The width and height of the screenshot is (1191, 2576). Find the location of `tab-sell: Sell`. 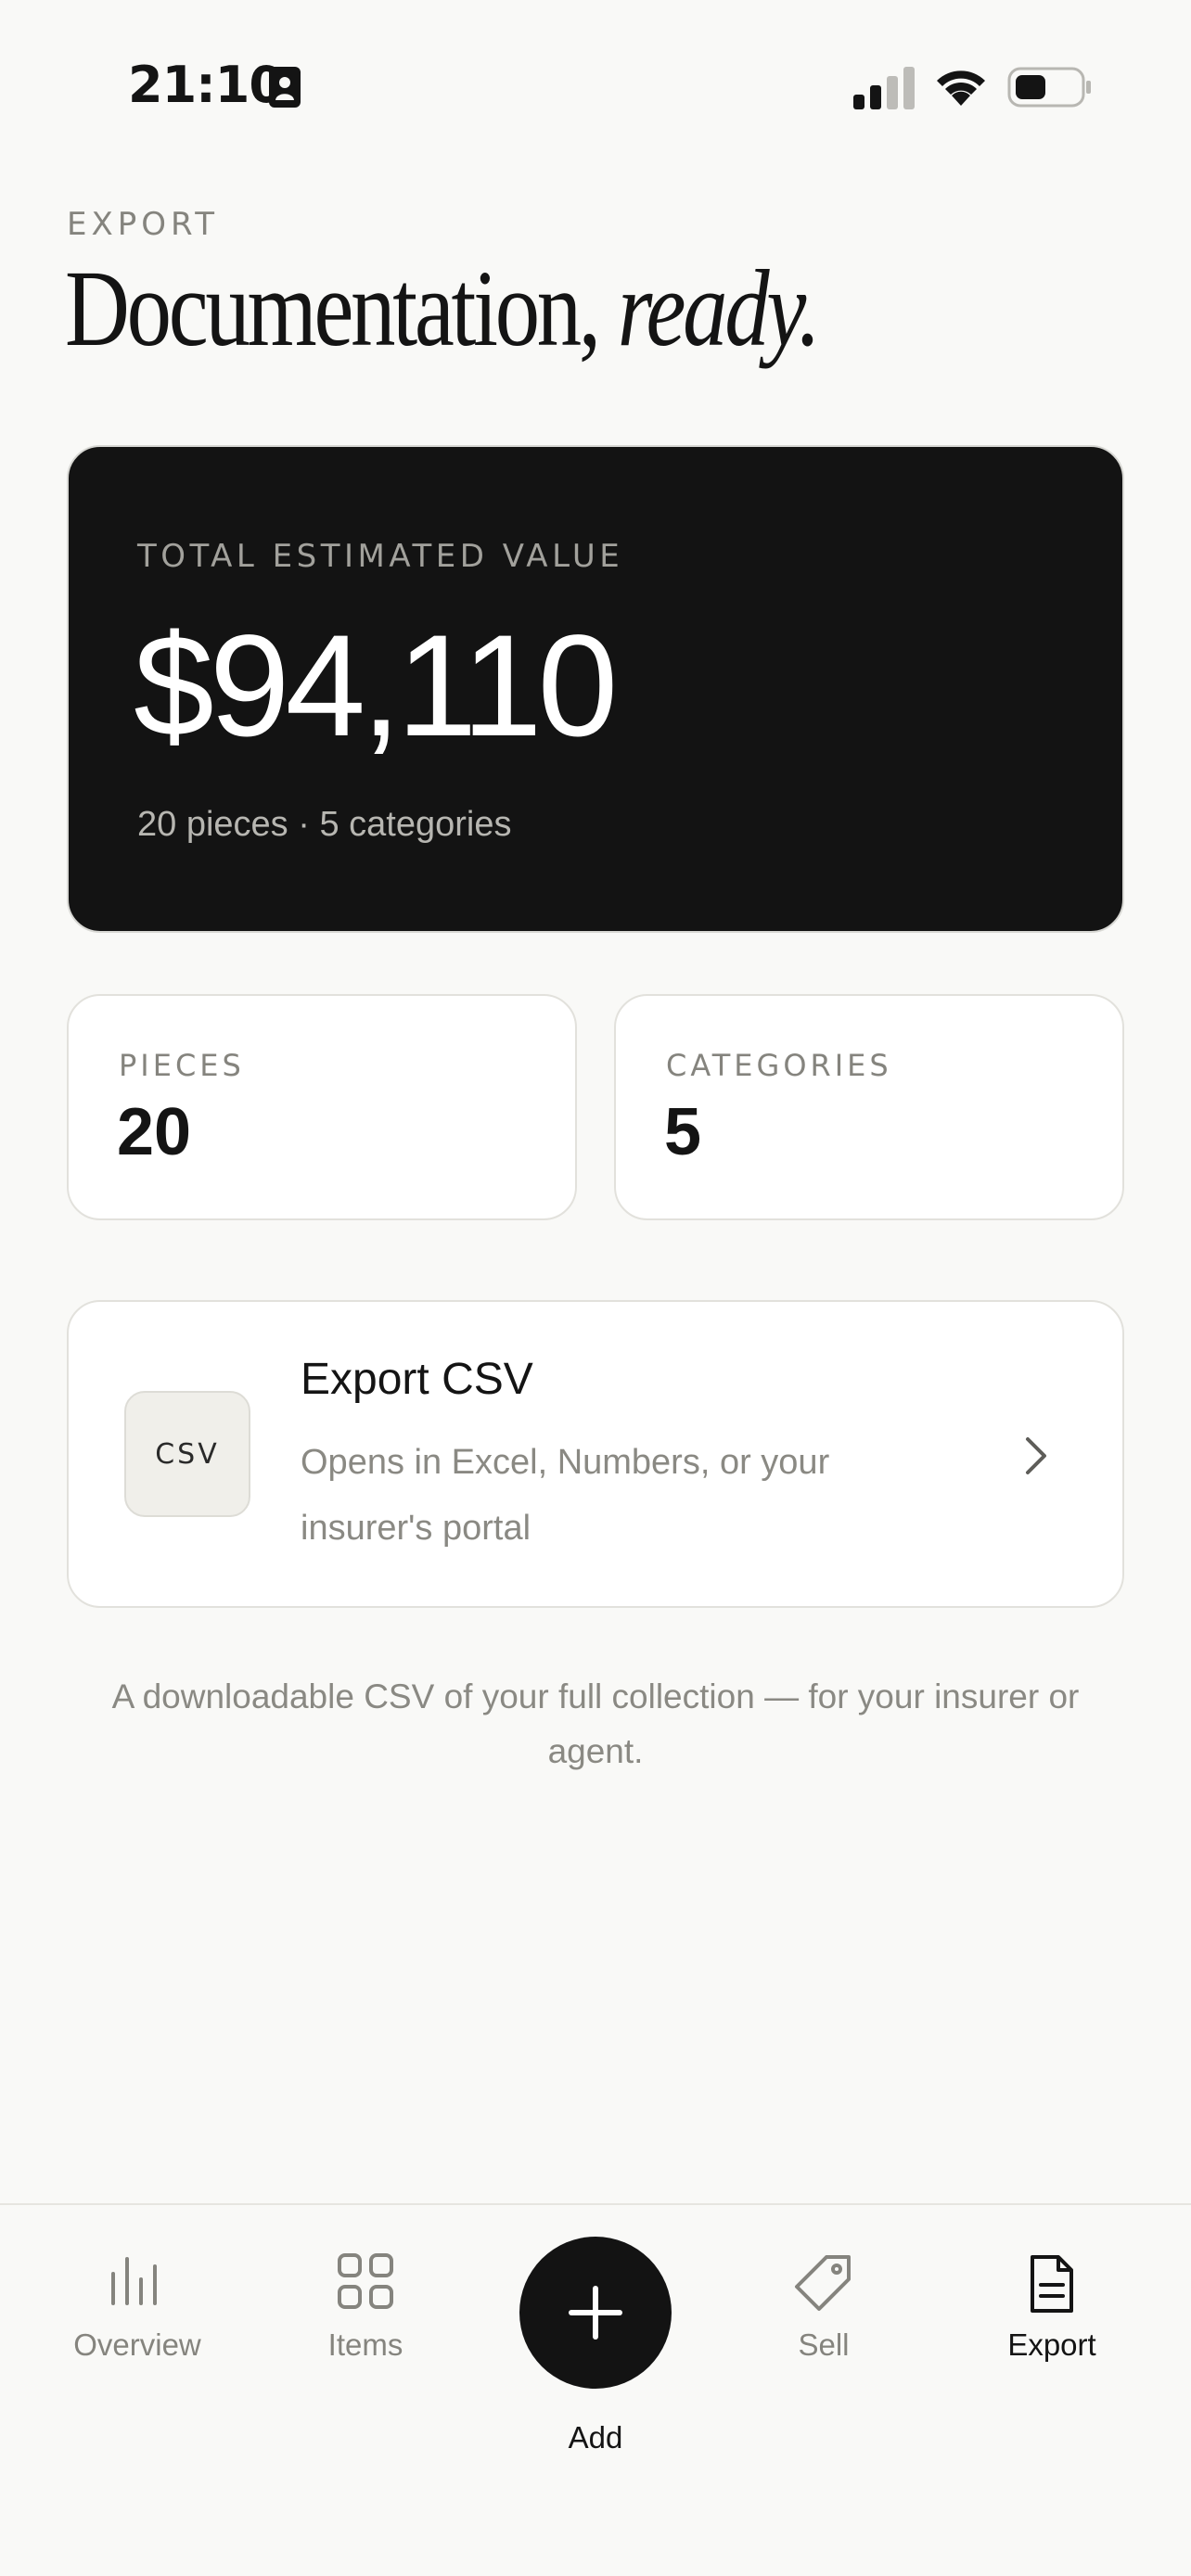

tab-sell: Sell is located at coordinates (824, 2308).